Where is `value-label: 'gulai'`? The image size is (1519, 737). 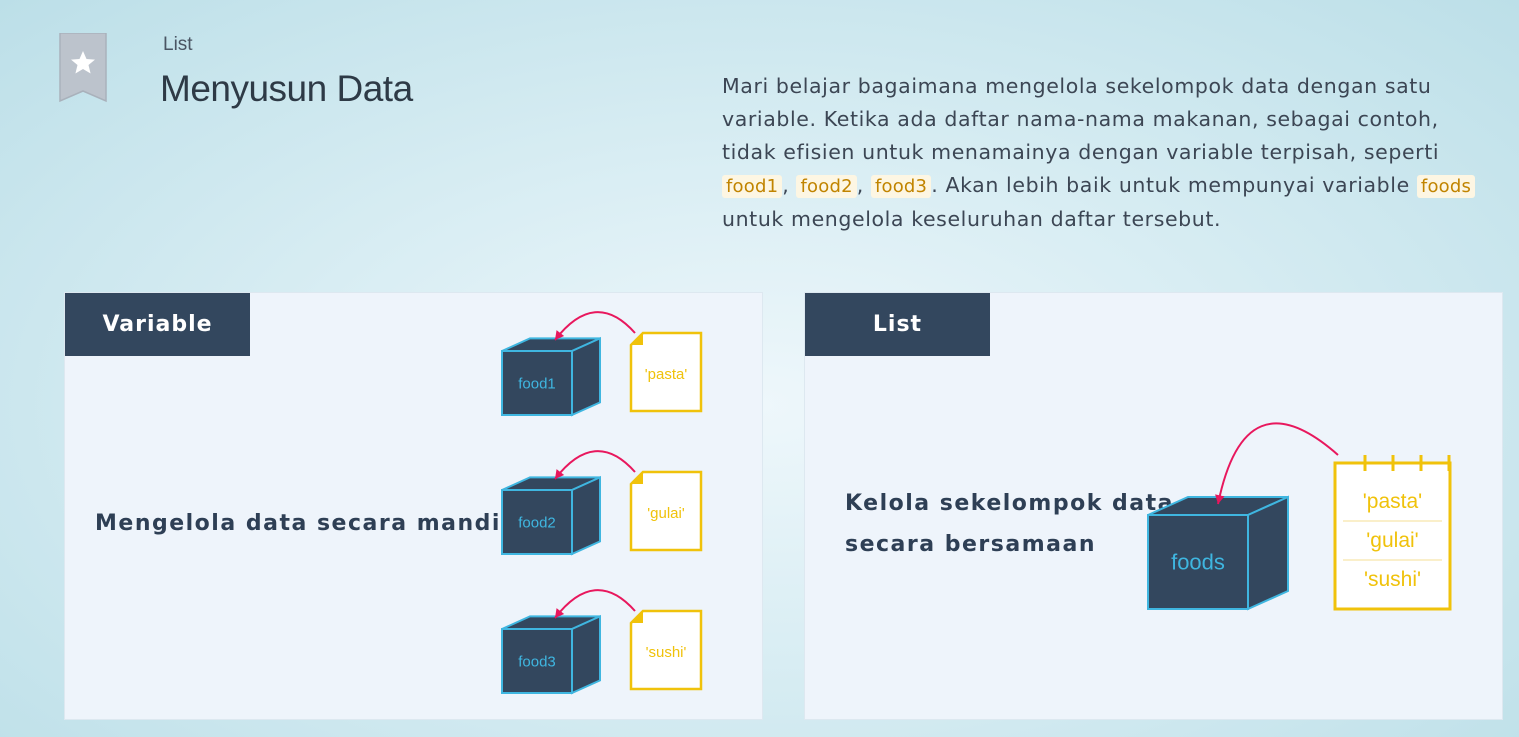
value-label: 'gulai' is located at coordinates (666, 513).